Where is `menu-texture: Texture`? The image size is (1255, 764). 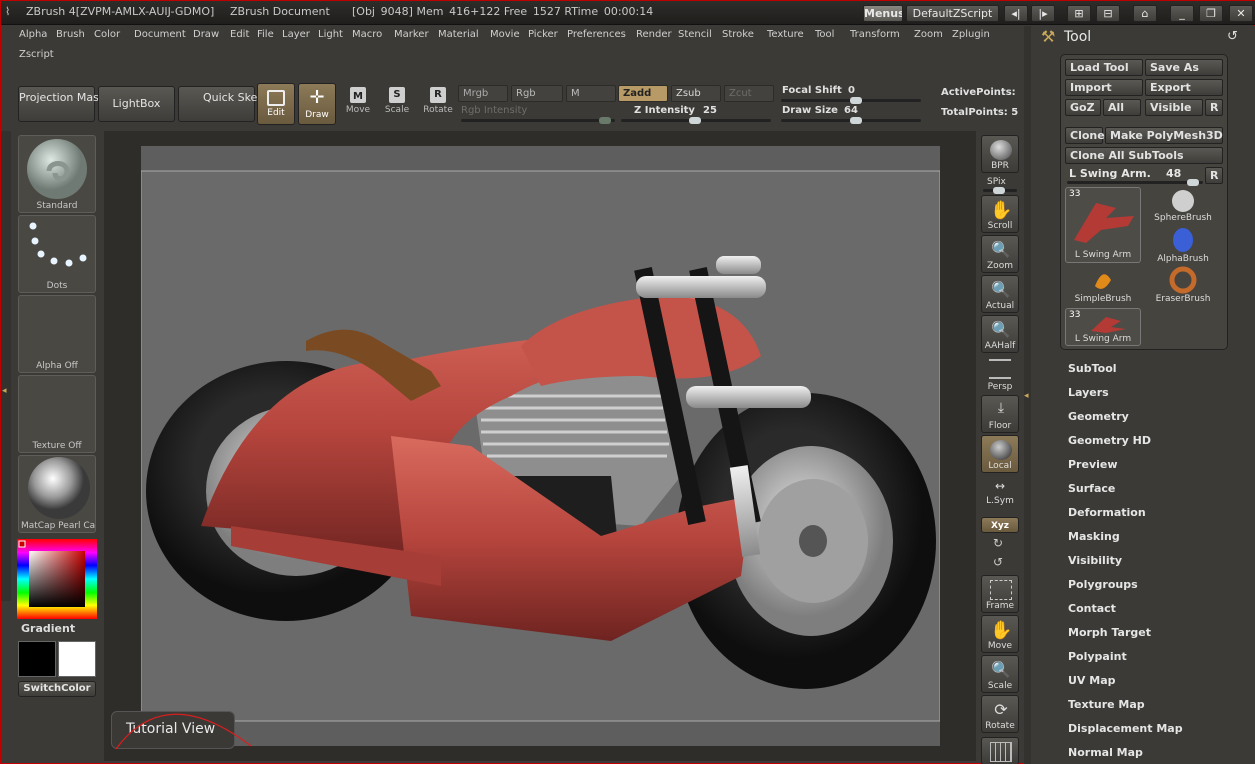
menu-texture: Texture is located at coordinates (785, 34).